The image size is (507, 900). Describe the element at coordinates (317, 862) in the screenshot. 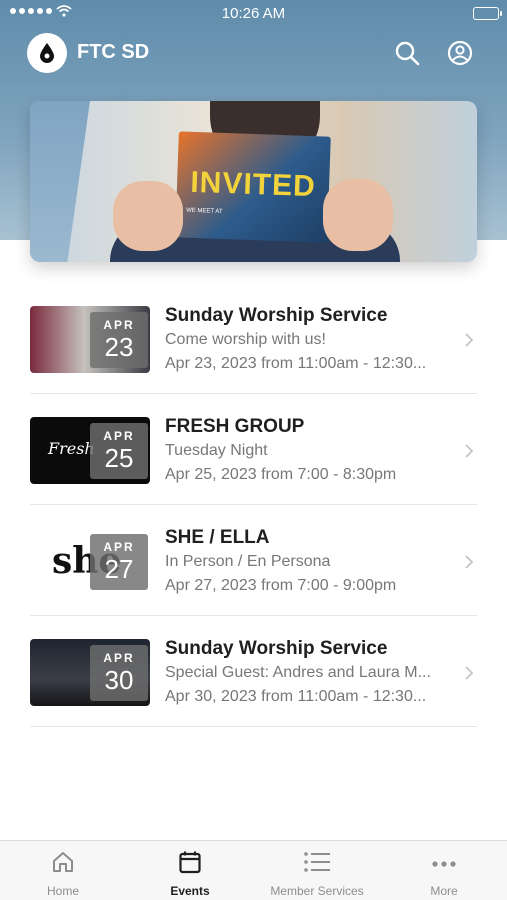

I see `list-icon` at that location.